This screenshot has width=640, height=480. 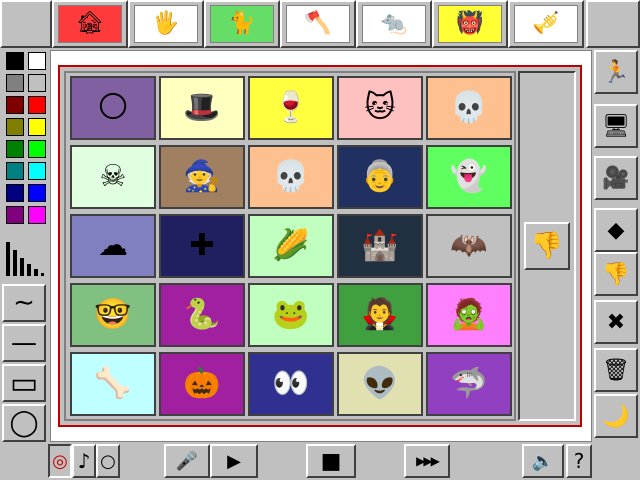 I want to click on mole-creature-icon: 🐀, so click(x=394, y=24).